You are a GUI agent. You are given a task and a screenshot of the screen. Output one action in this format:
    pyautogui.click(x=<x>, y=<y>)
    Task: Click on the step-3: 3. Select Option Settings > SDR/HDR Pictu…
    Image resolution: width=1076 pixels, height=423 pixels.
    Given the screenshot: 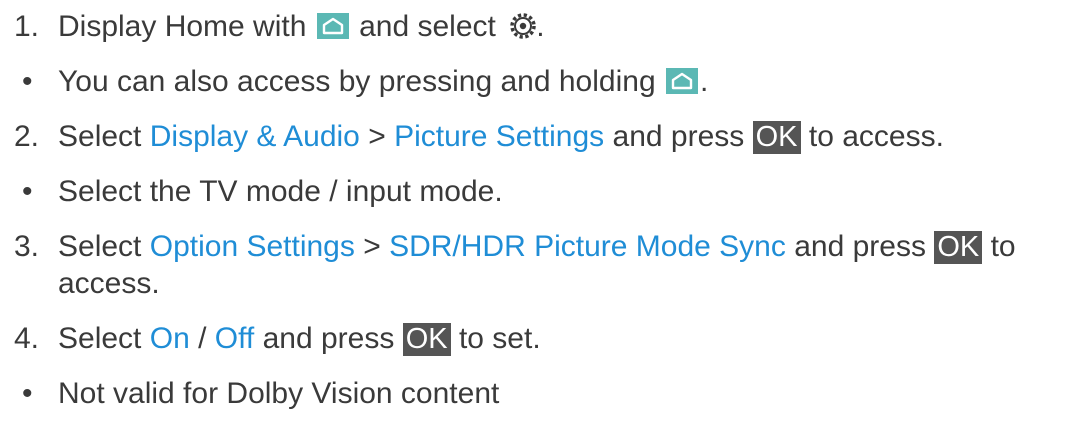 What is the action you would take?
    pyautogui.click(x=508, y=247)
    